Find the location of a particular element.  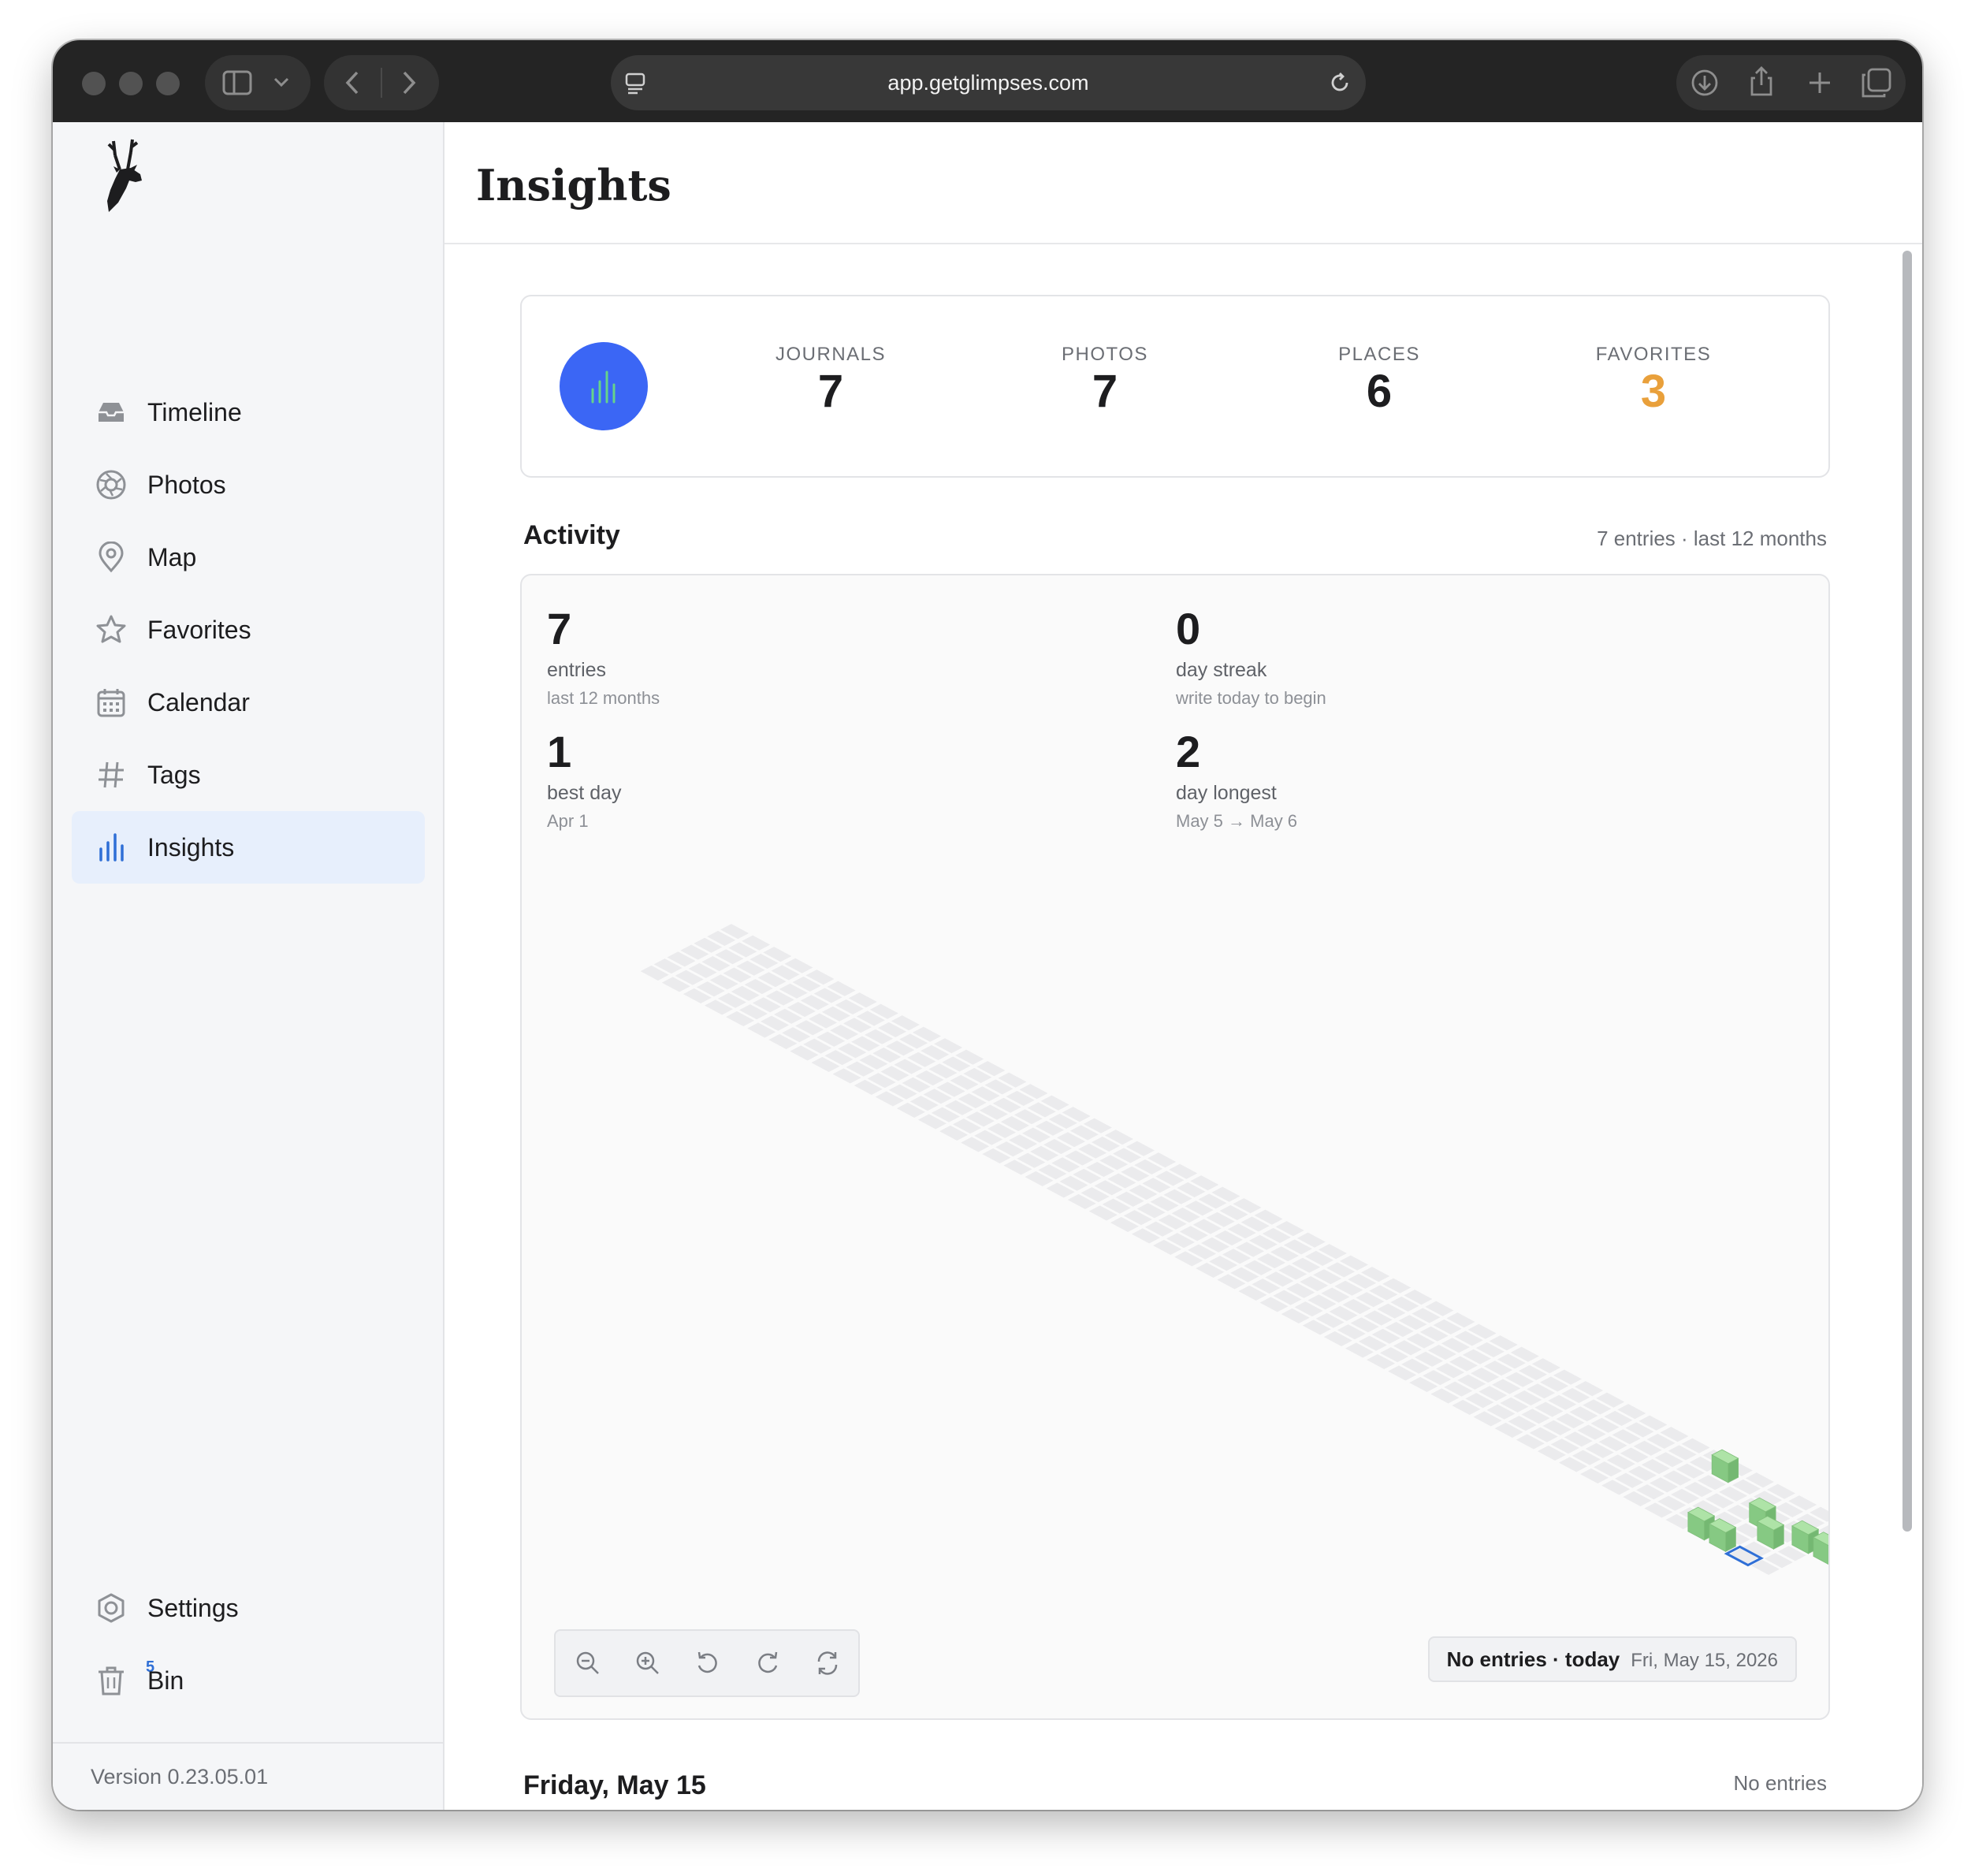

map-pin-icon is located at coordinates (112, 557).